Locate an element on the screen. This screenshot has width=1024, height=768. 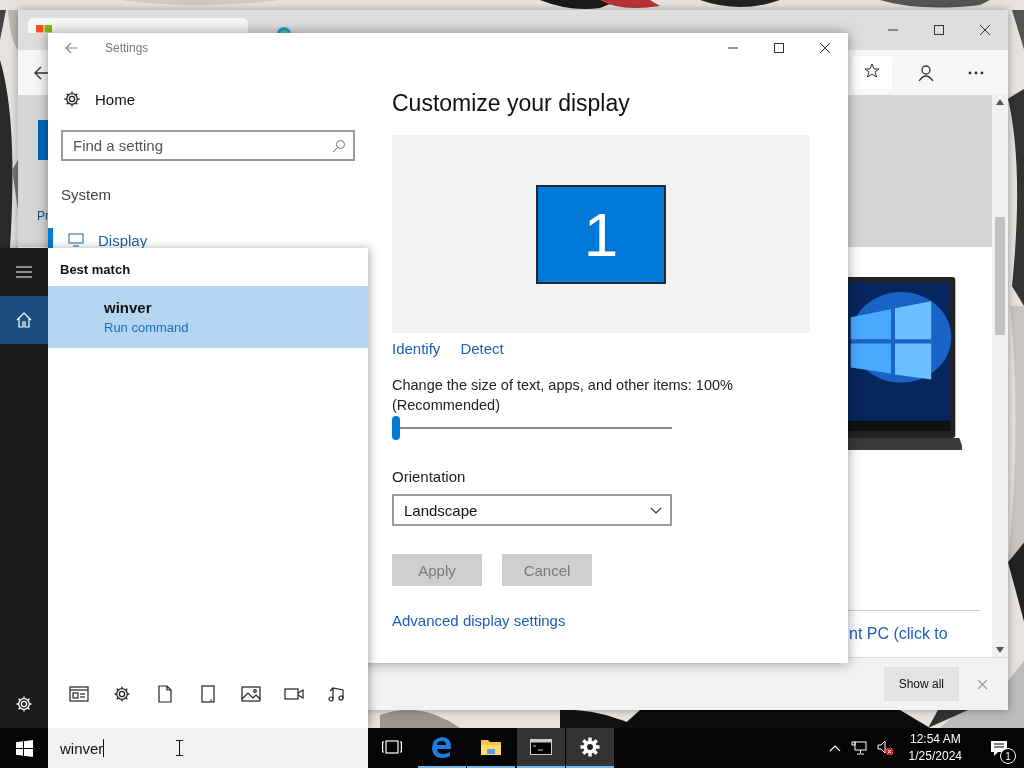
monitor-tile: 1 is located at coordinates (601, 234).